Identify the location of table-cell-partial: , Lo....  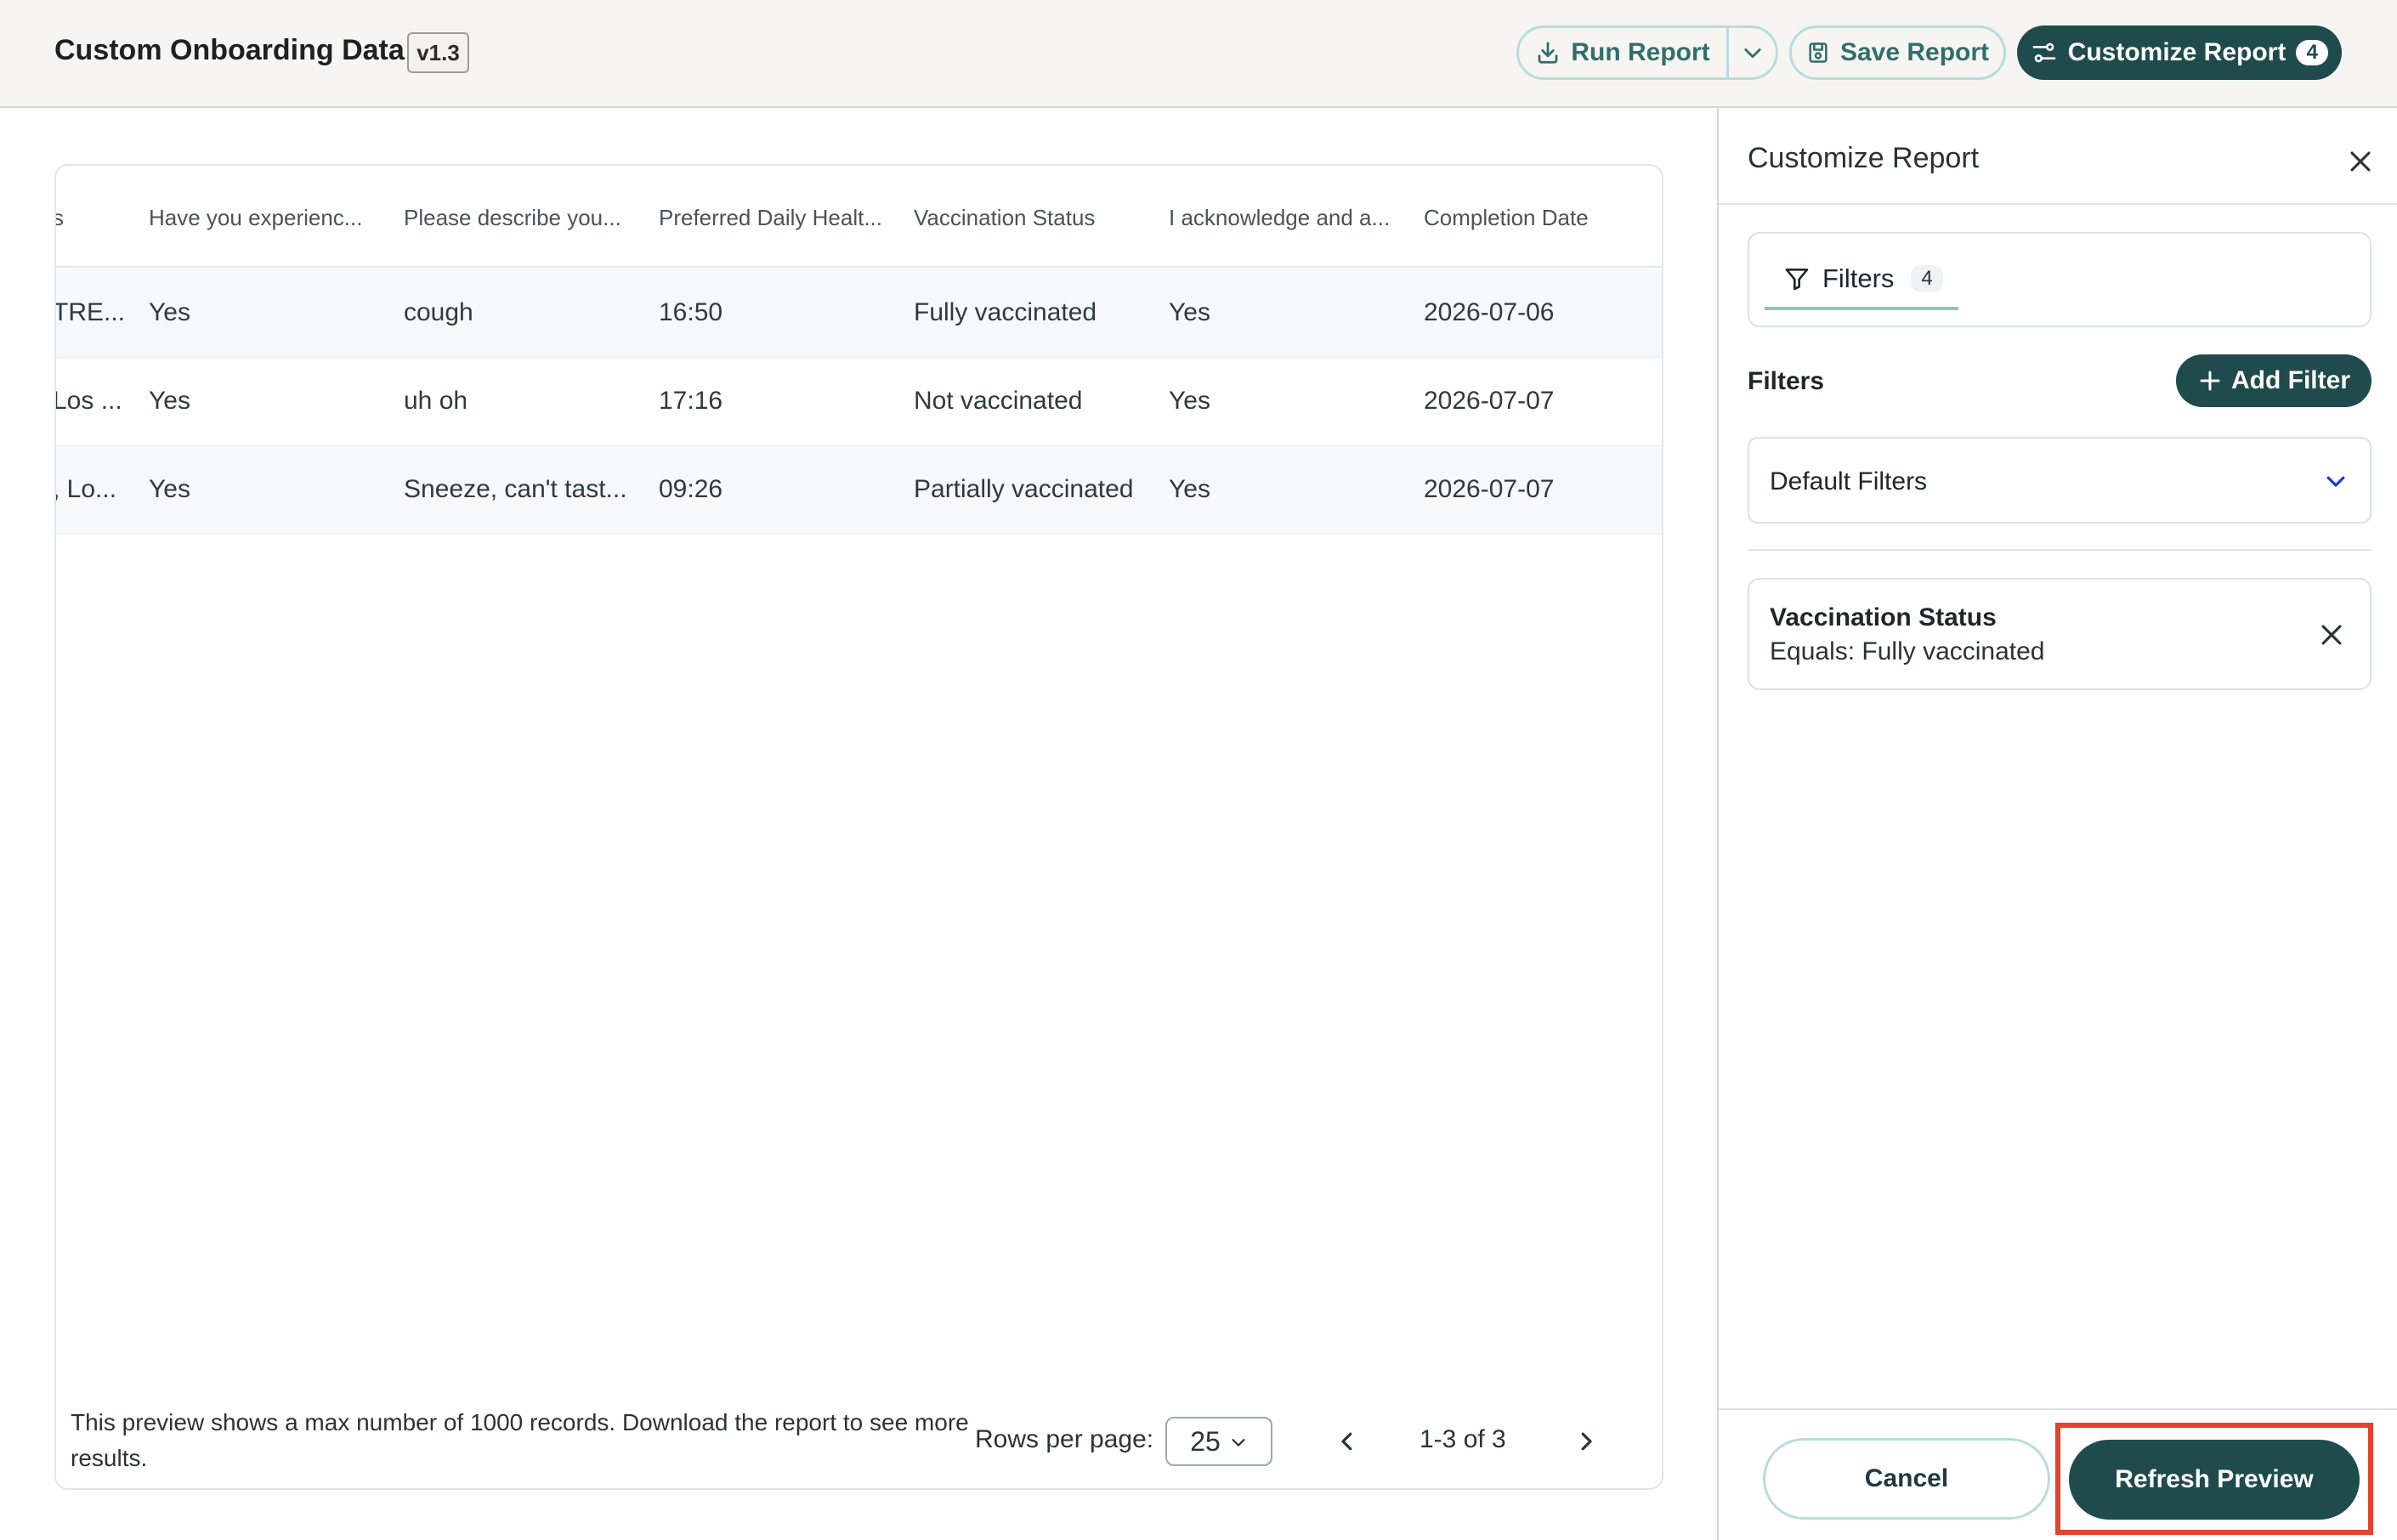
(85, 489).